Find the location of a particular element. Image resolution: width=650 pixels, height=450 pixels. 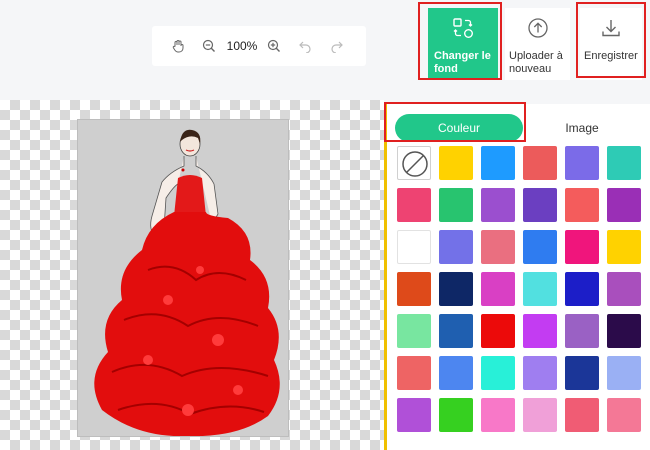

redo-icon is located at coordinates (337, 46).